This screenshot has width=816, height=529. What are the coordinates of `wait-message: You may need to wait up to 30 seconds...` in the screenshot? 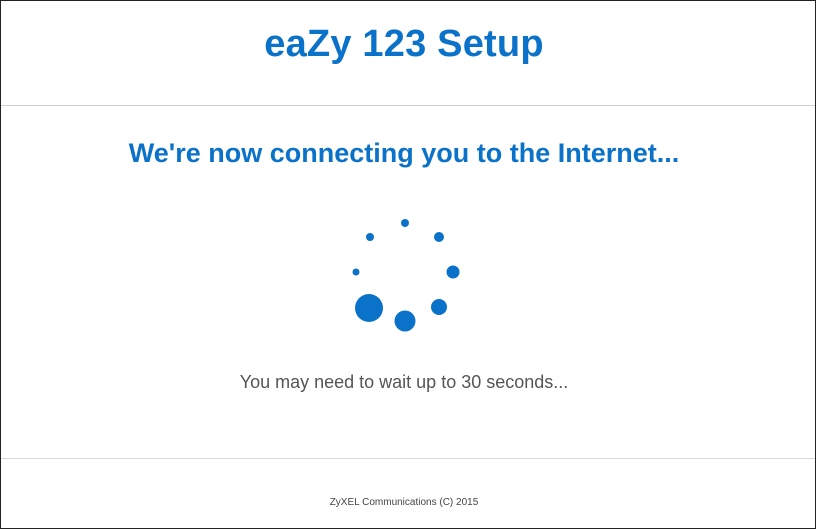 It's located at (404, 382).